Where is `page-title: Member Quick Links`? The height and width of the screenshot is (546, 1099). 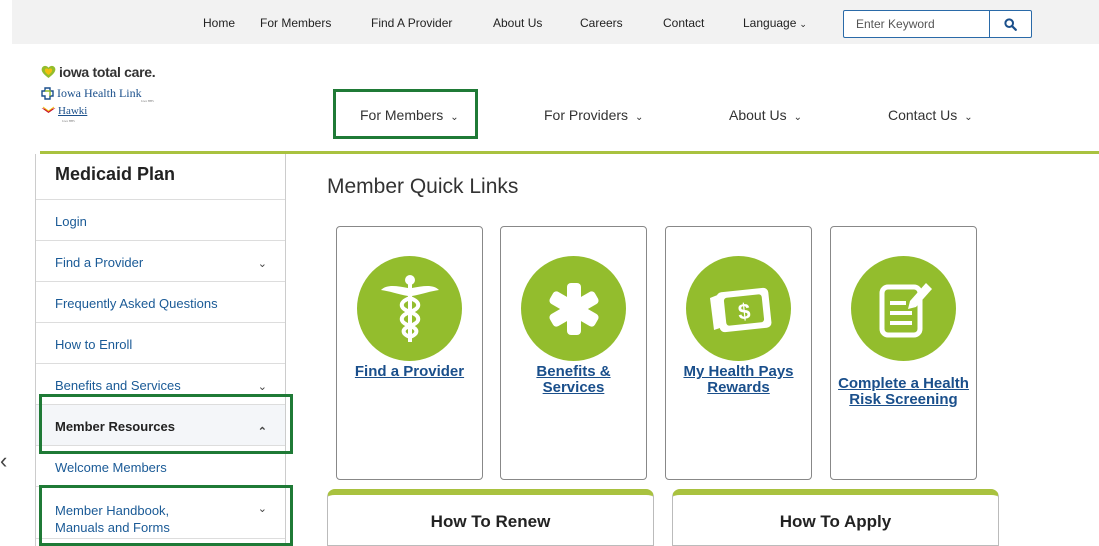
page-title: Member Quick Links is located at coordinates (423, 186).